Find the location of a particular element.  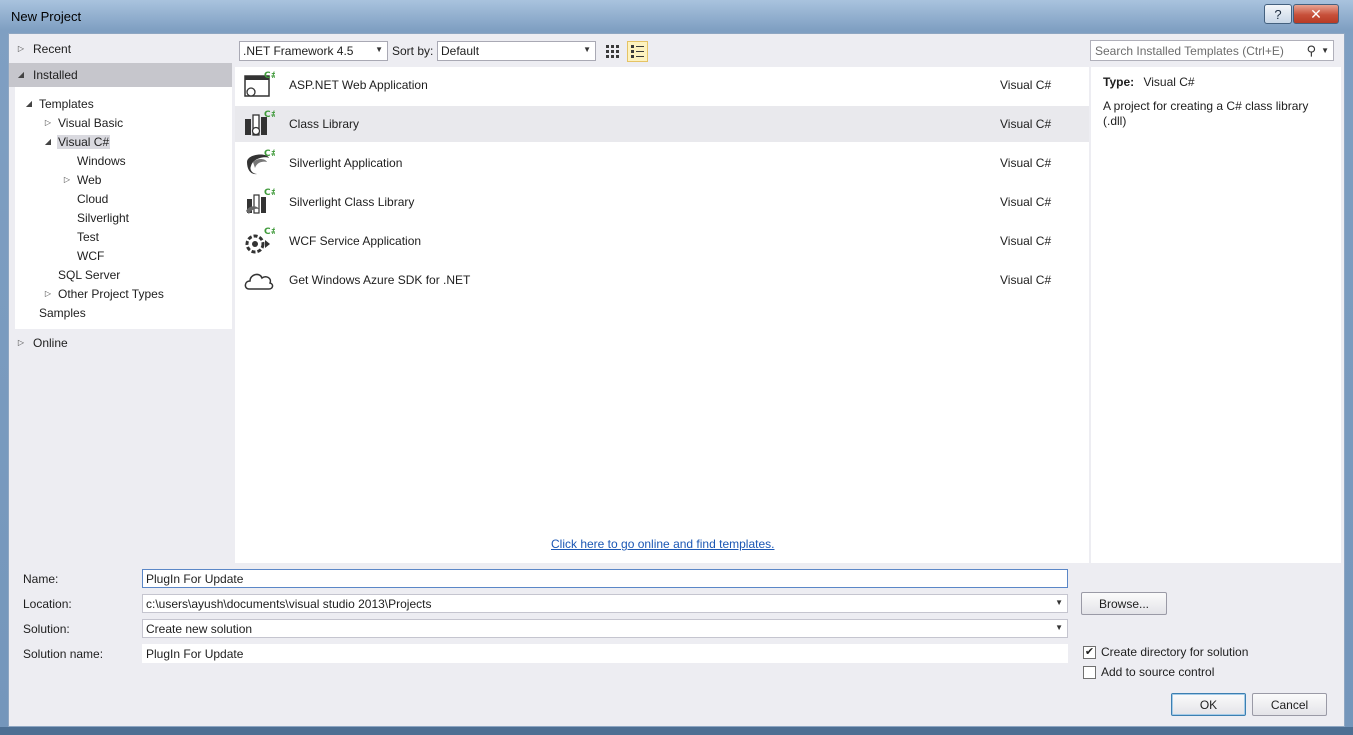

web-app-icon: C# is located at coordinates (259, 84).